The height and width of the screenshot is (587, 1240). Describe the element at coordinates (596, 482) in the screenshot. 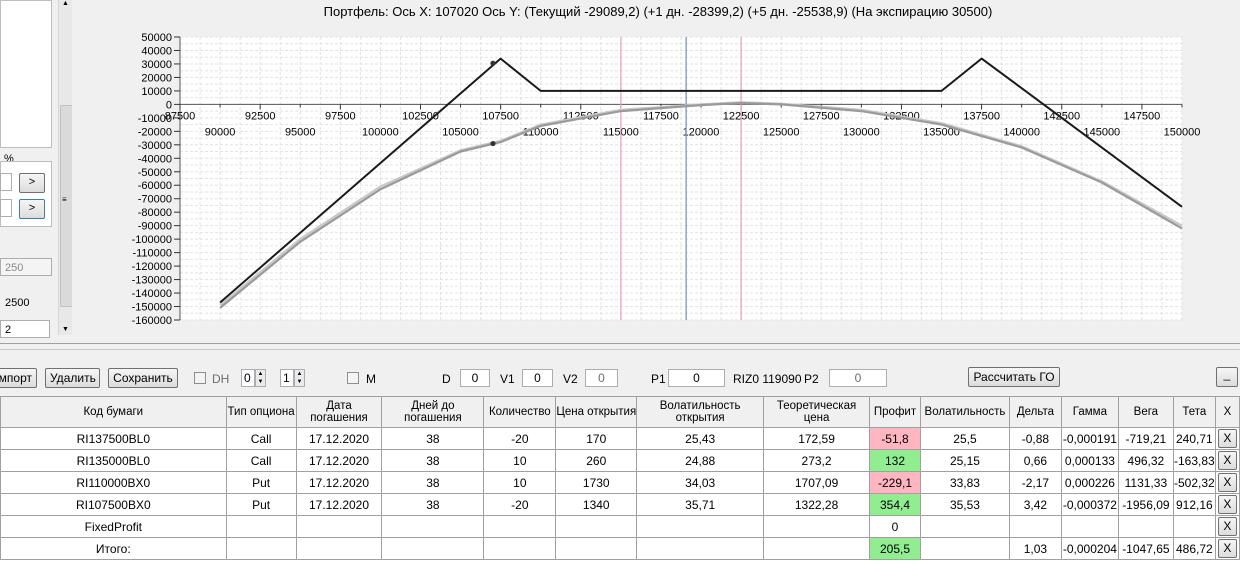

I see `col-open-price-cell: 1730` at that location.